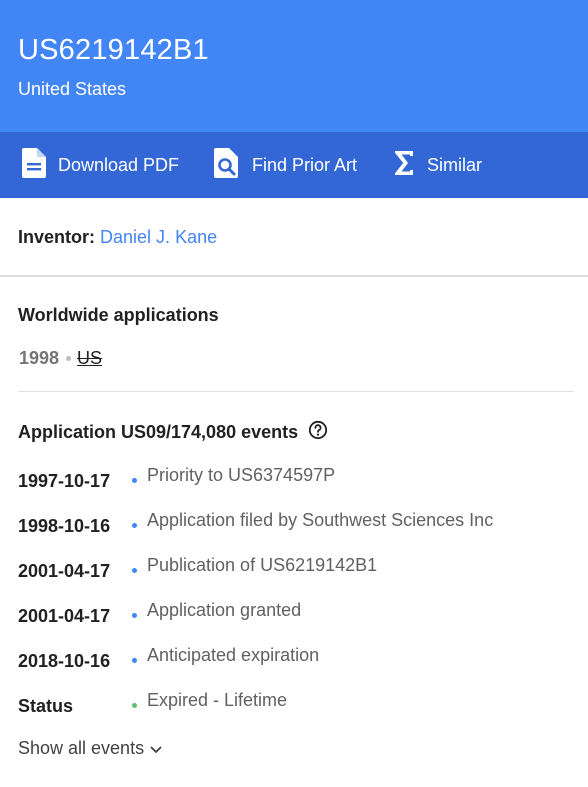  Describe the element at coordinates (318, 432) in the screenshot. I see `help-icon` at that location.